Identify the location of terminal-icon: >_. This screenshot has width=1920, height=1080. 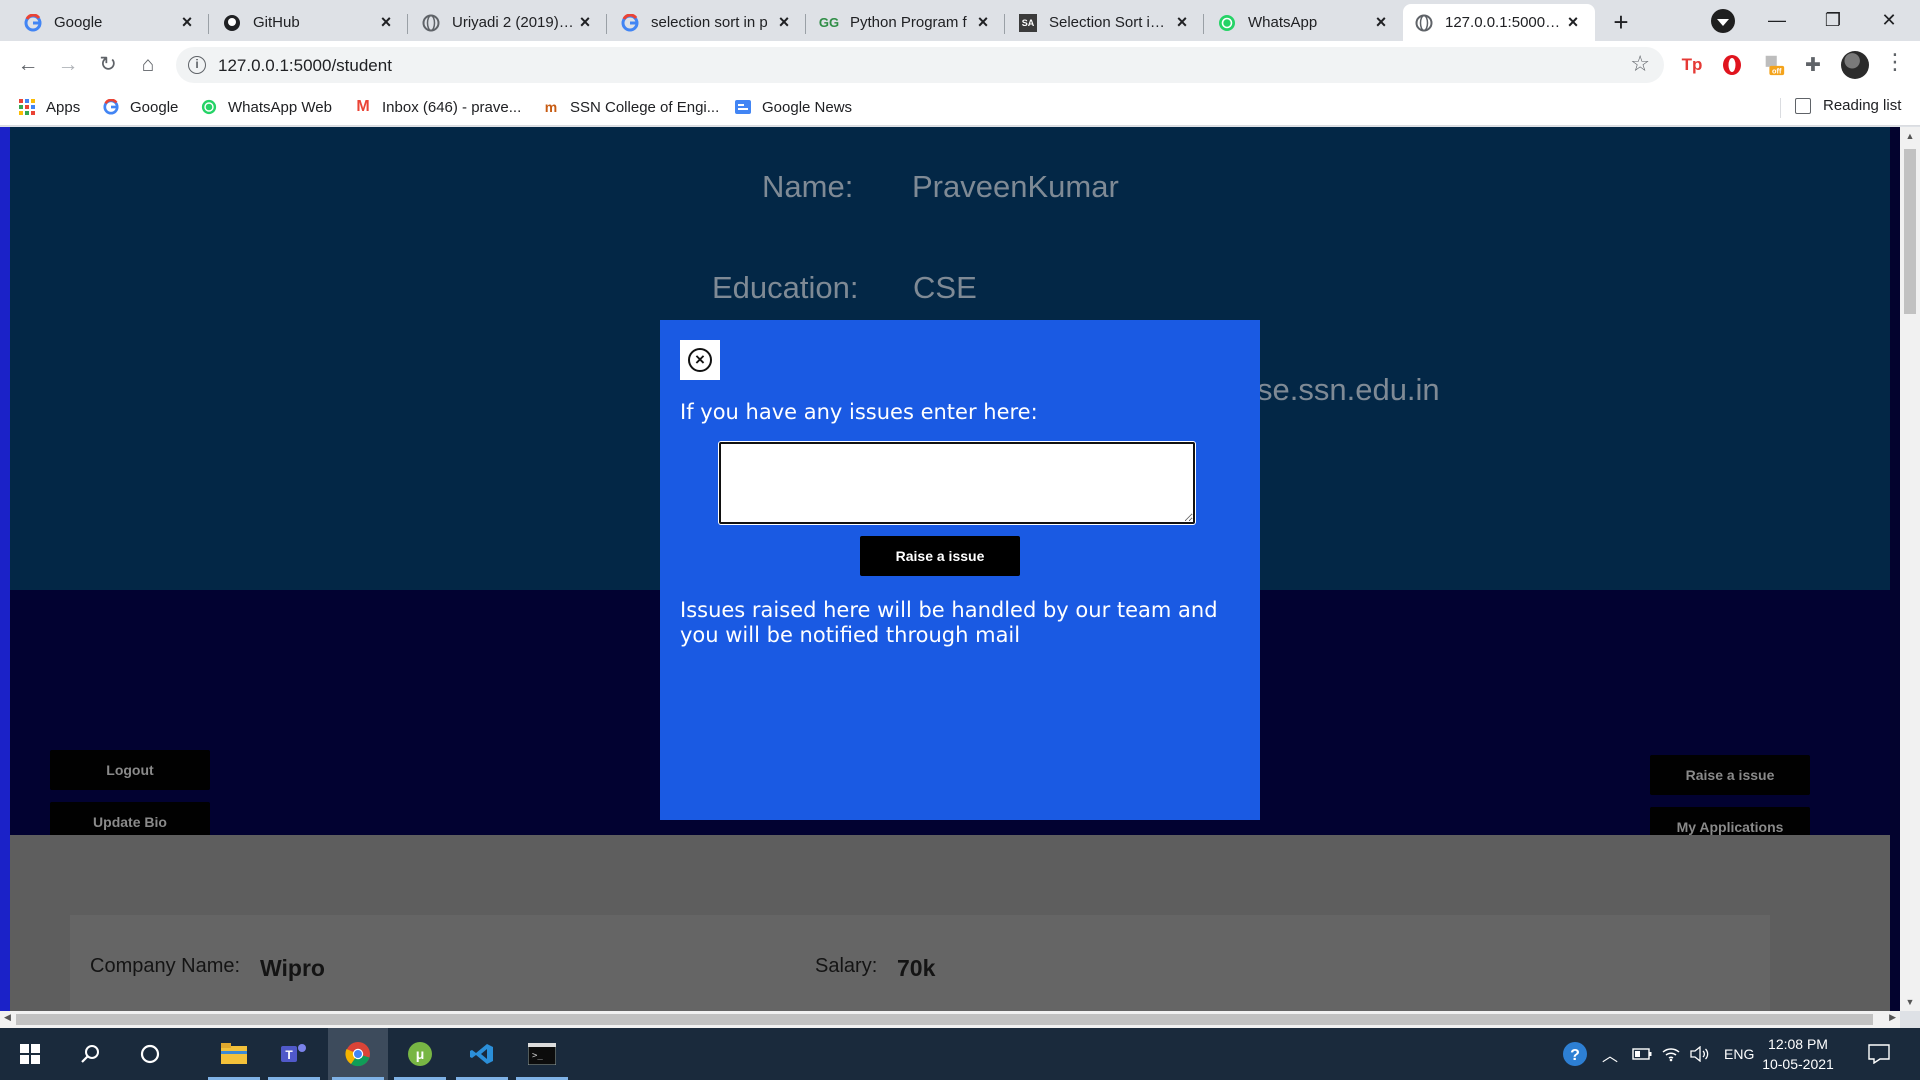
(542, 1054).